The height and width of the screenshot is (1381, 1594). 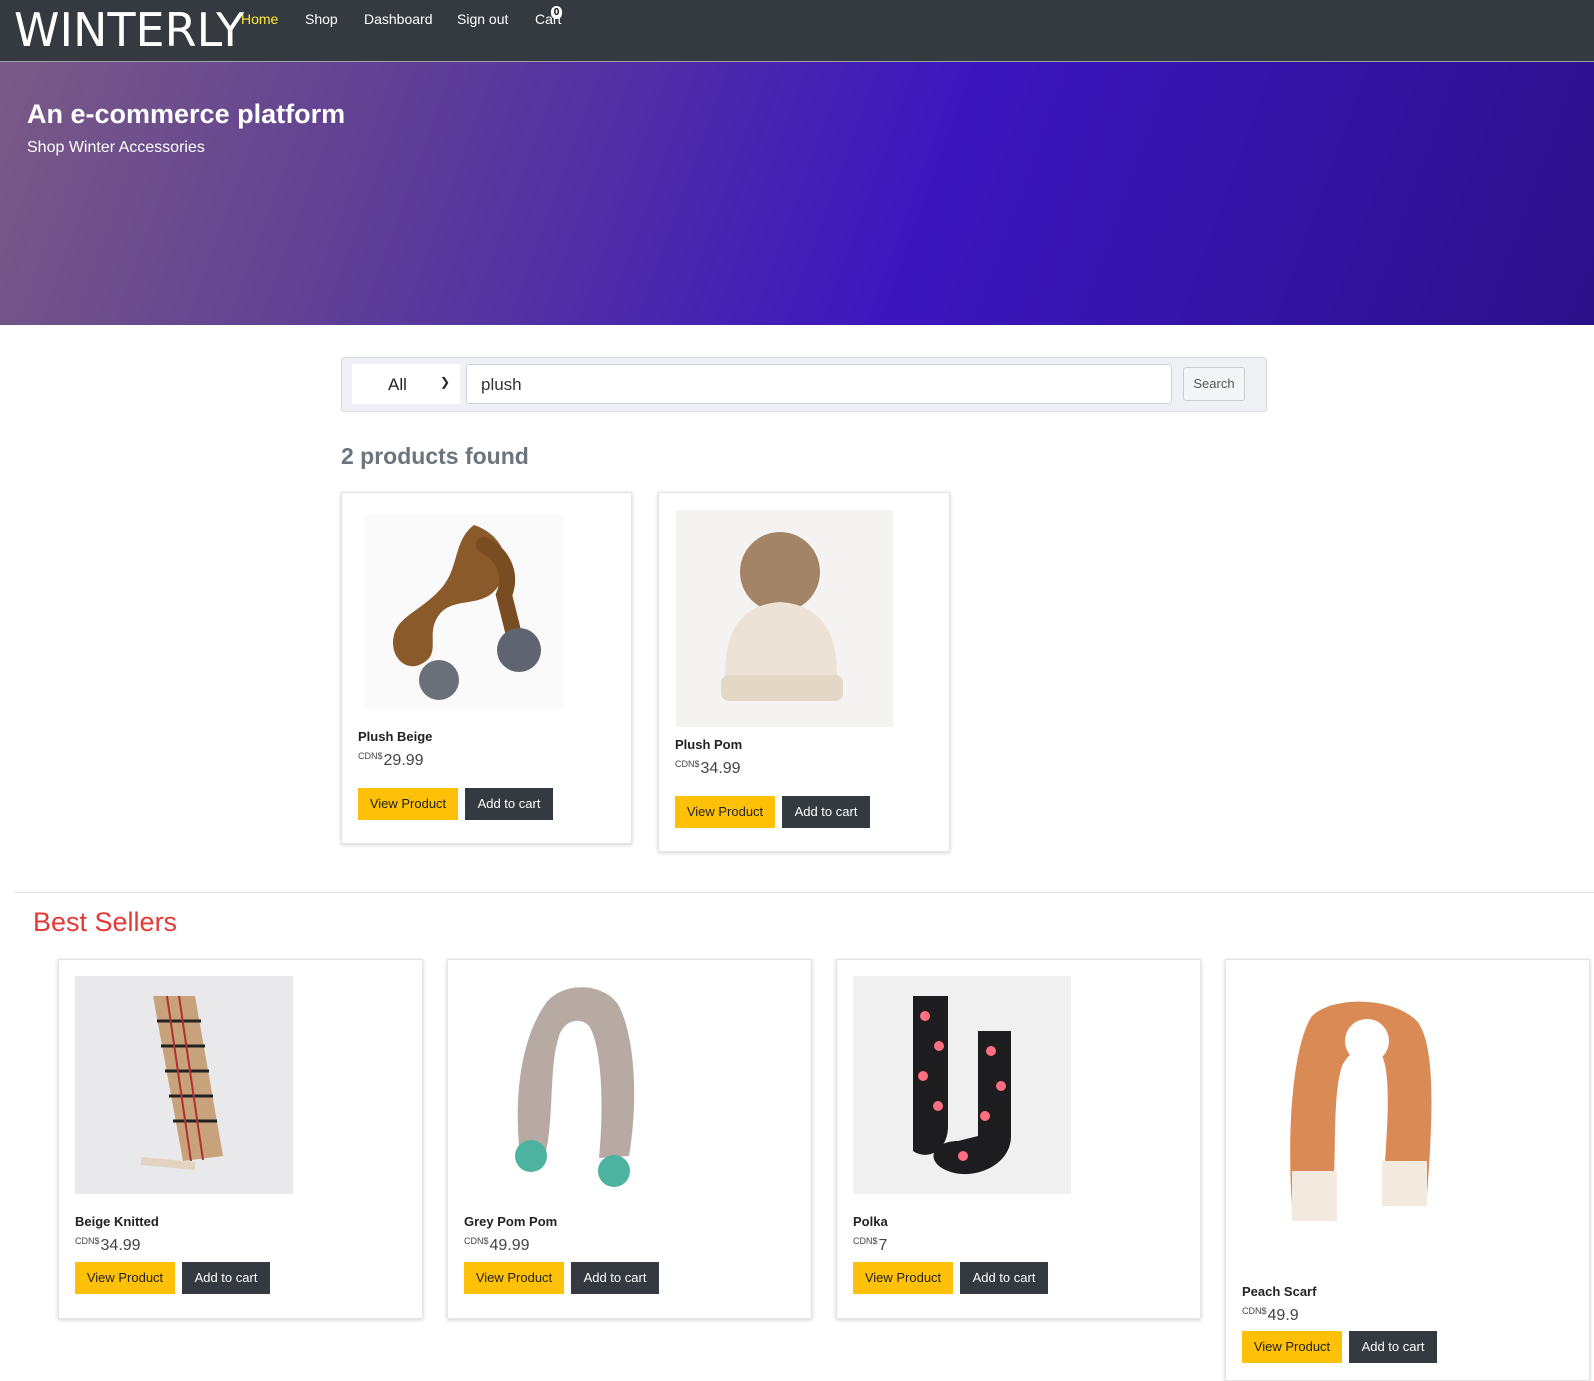 What do you see at coordinates (435, 456) in the screenshot?
I see `results-count: 2 products found` at bounding box center [435, 456].